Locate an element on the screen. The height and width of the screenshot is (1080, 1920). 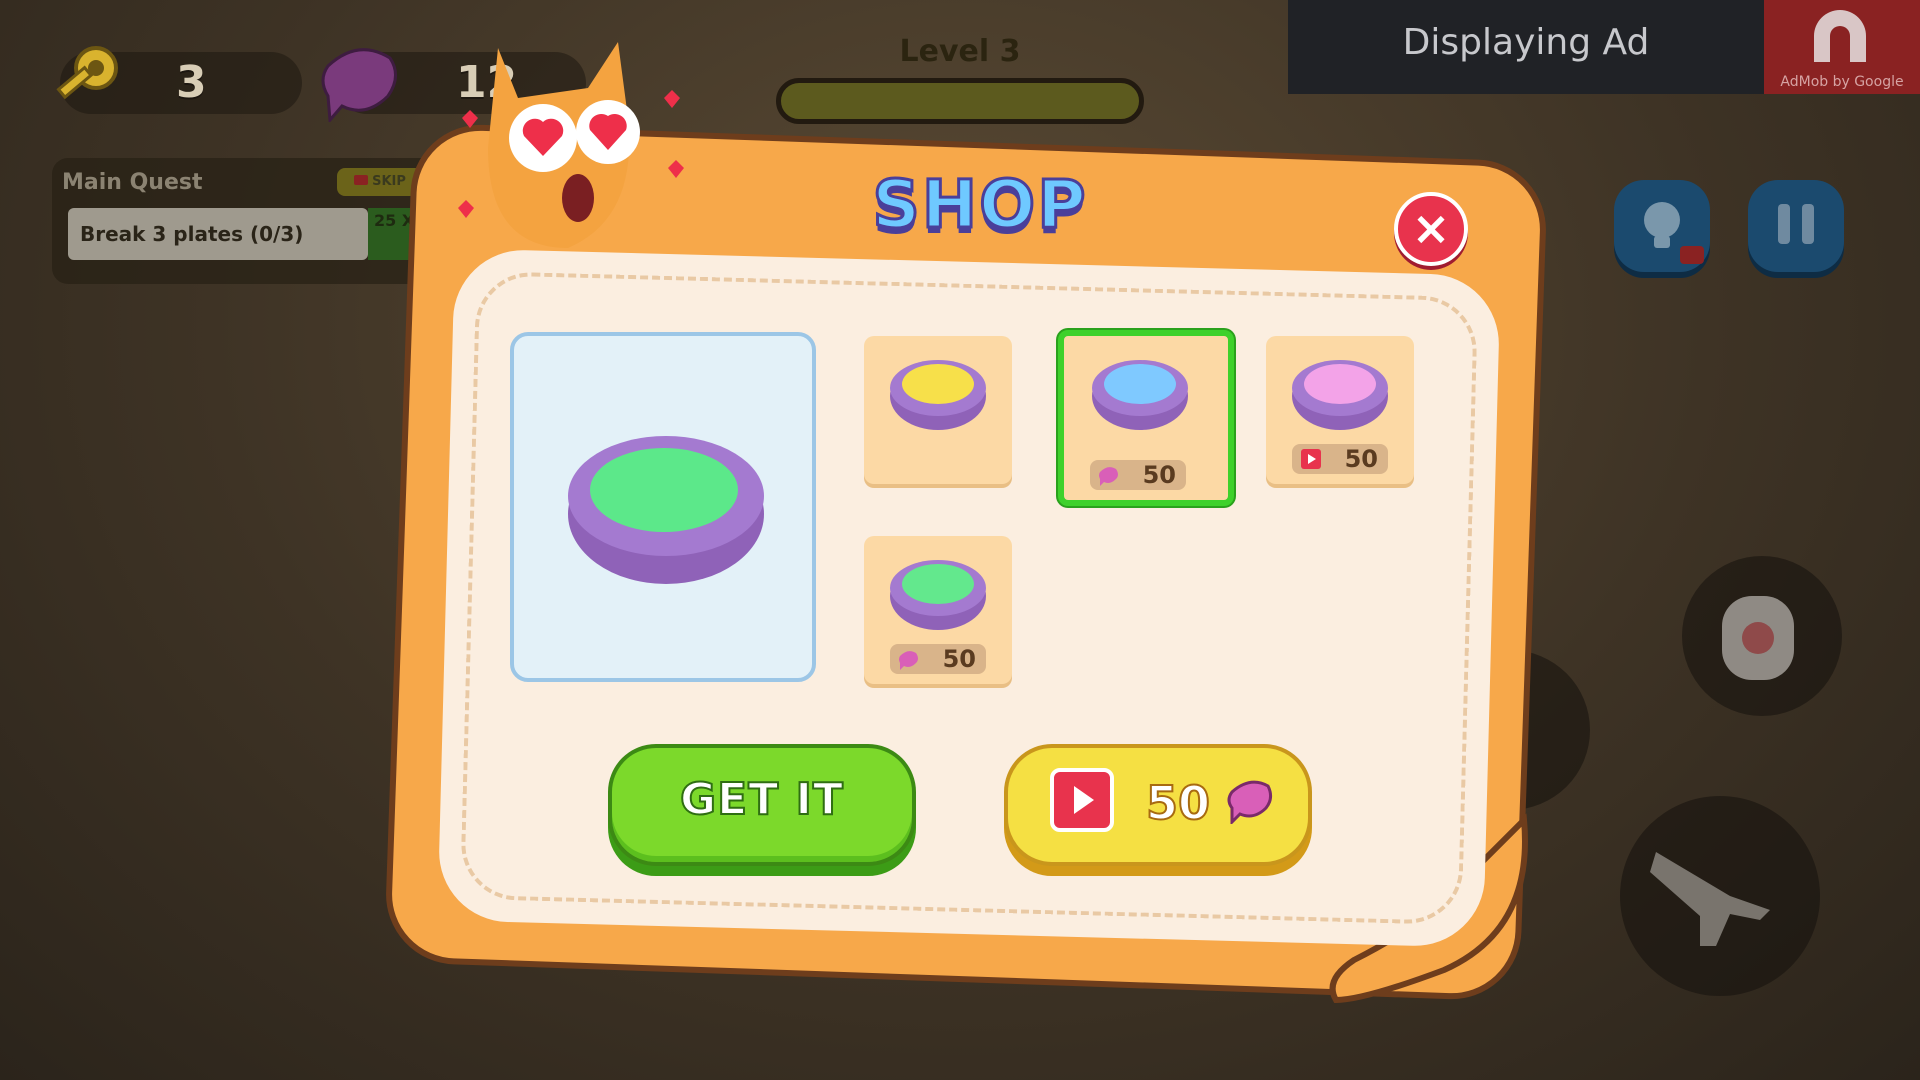
paw-button is located at coordinates (1762, 636).